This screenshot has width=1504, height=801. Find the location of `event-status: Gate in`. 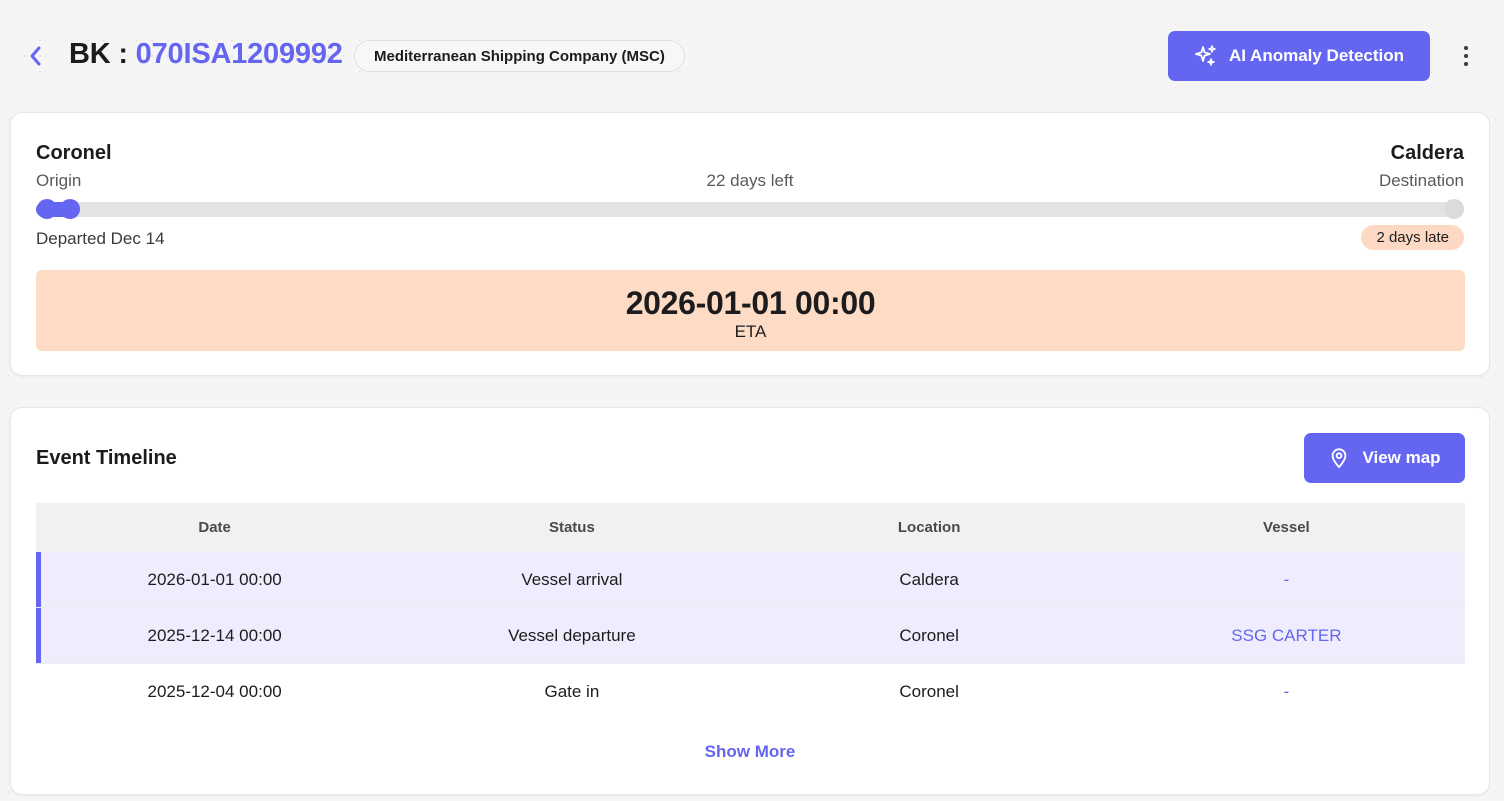

event-status: Gate in is located at coordinates (572, 691).